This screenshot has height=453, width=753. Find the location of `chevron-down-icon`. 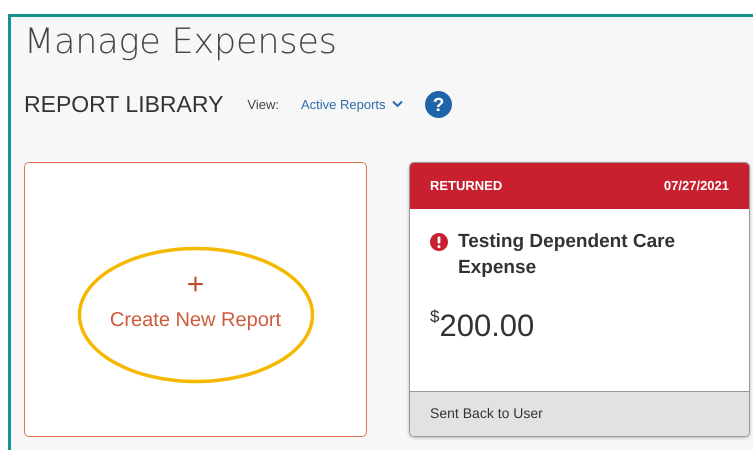

chevron-down-icon is located at coordinates (397, 104).